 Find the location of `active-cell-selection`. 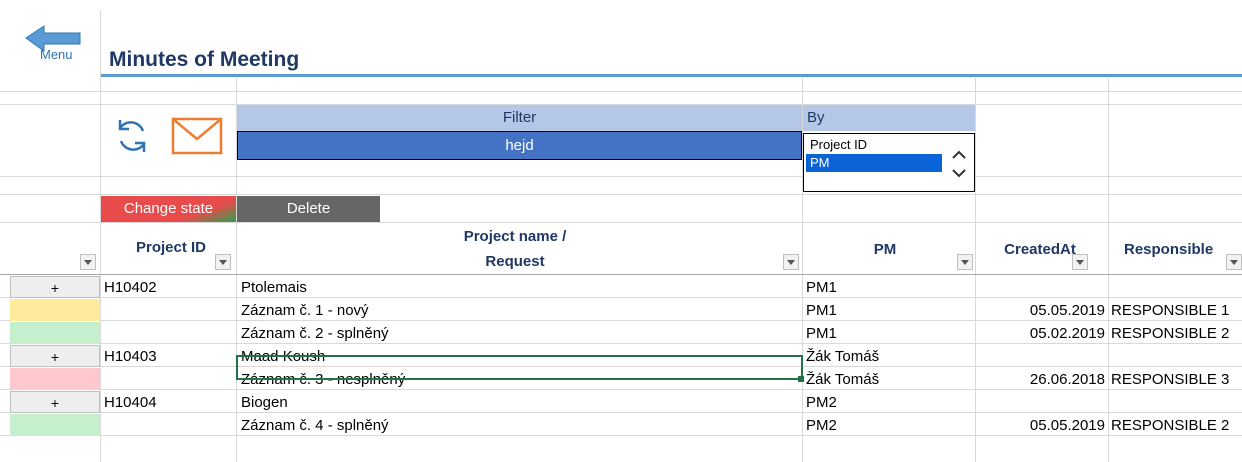

active-cell-selection is located at coordinates (519, 367).